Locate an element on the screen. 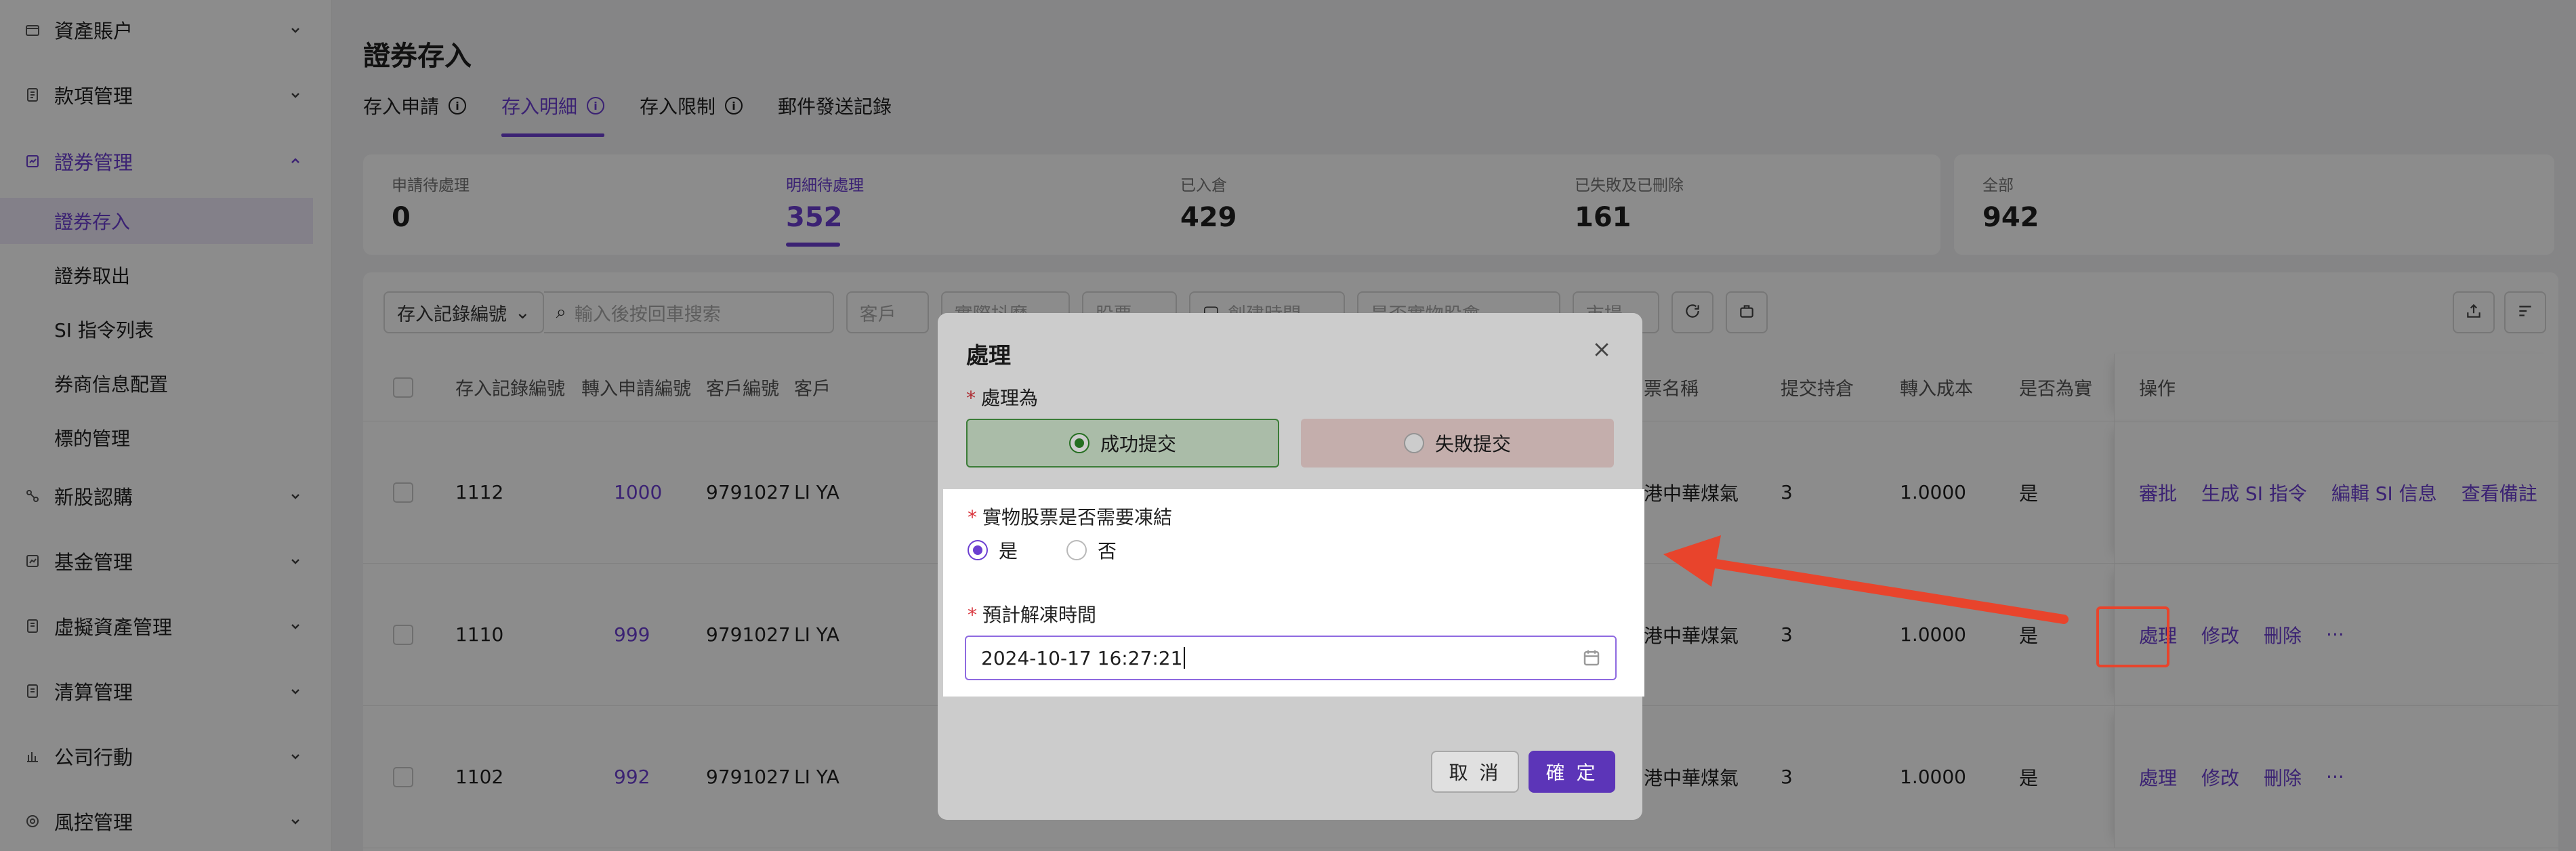 This screenshot has height=851, width=2576. label-text: 實物股票是否需要凍結 is located at coordinates (1077, 517).